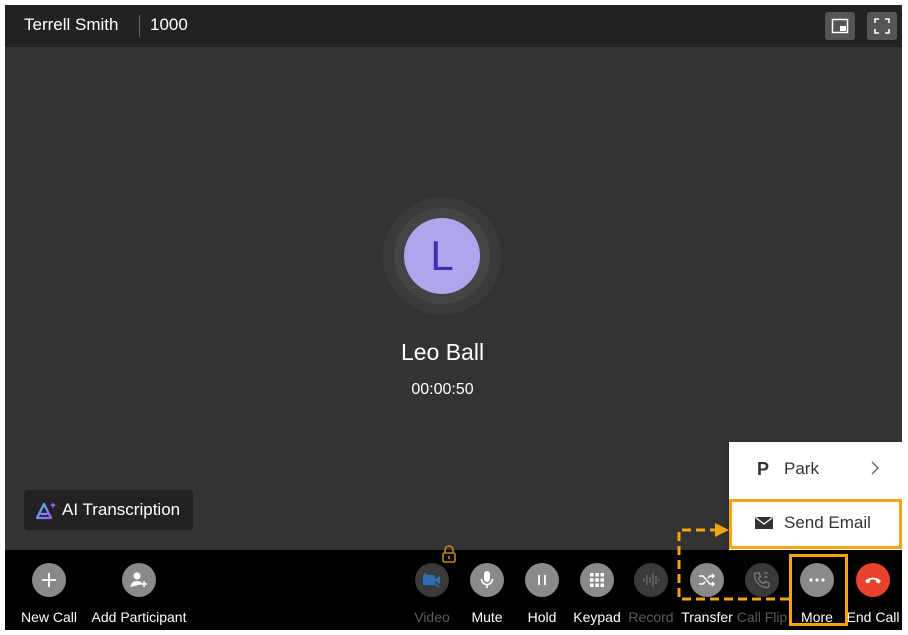  I want to click on waveform-icon, so click(651, 580).